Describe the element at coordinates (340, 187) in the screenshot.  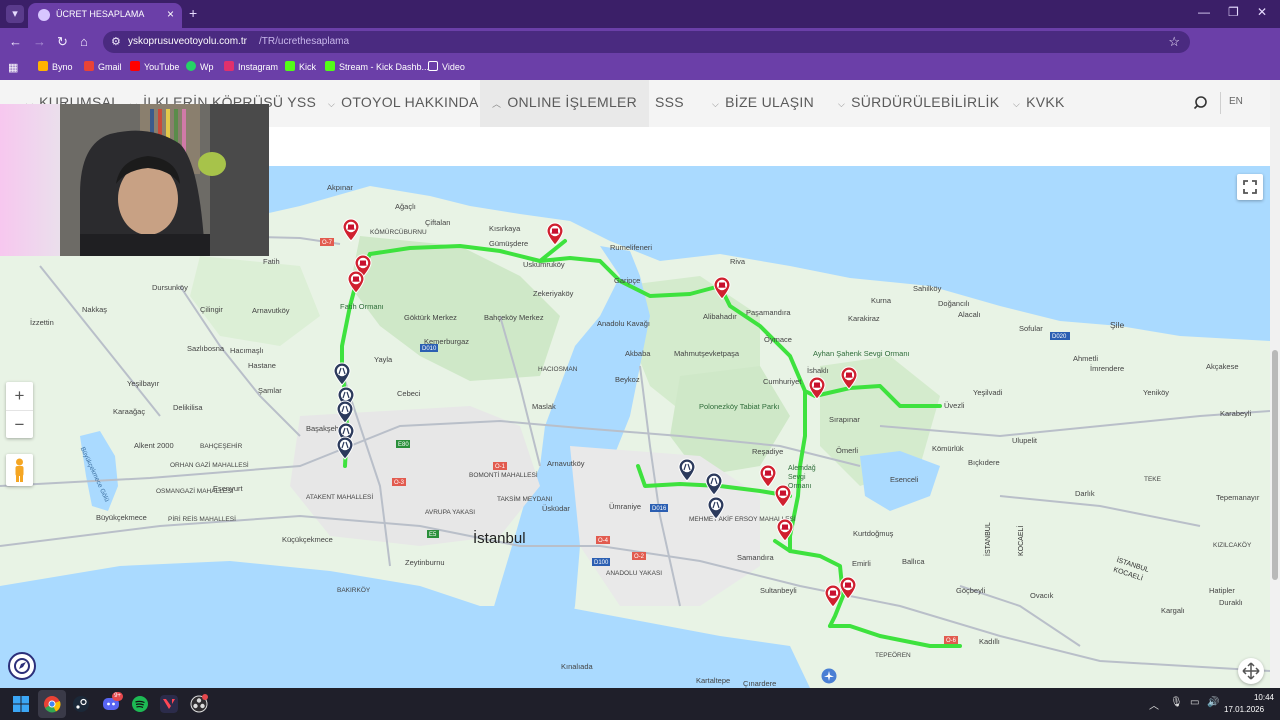
I see `map-label: Akpınar` at that location.